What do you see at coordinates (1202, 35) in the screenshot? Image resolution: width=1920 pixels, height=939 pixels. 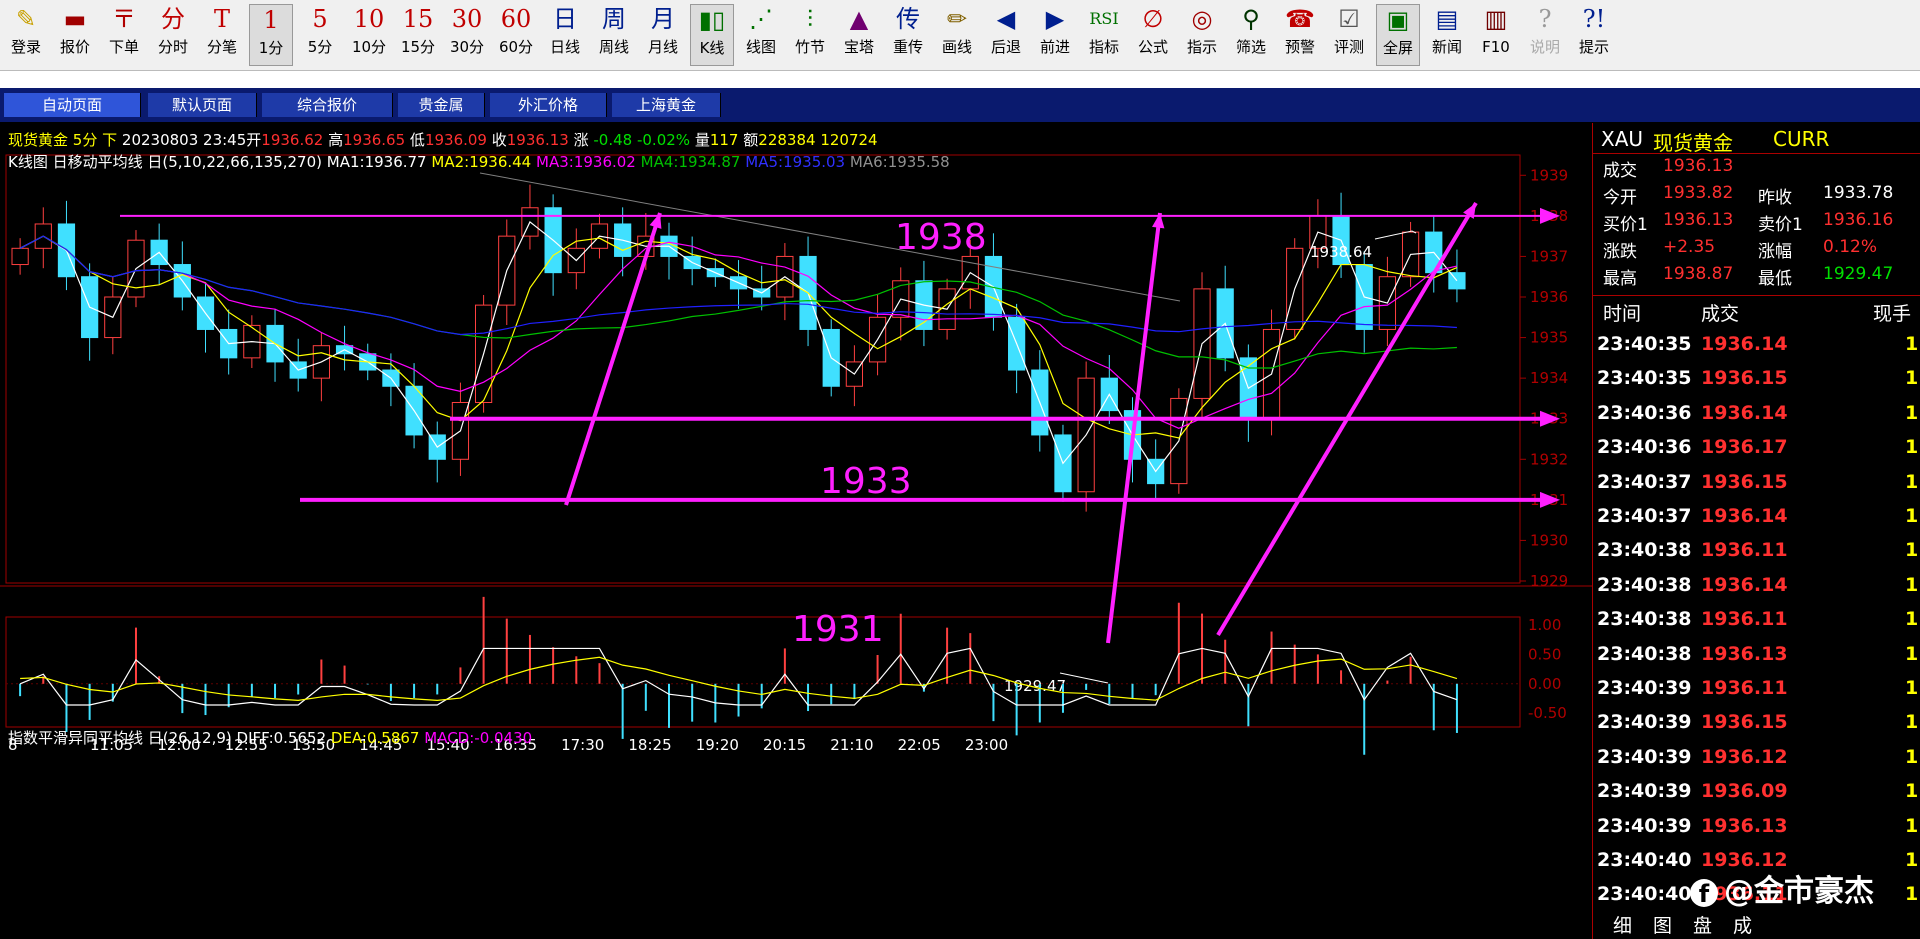 I see `toolbar-signal-button: ◎ 指示` at bounding box center [1202, 35].